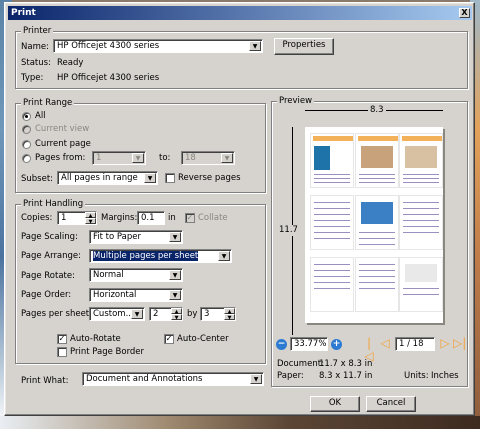 The image size is (480, 429). Describe the element at coordinates (385, 343) in the screenshot. I see `previous-page-icon: ◁` at that location.